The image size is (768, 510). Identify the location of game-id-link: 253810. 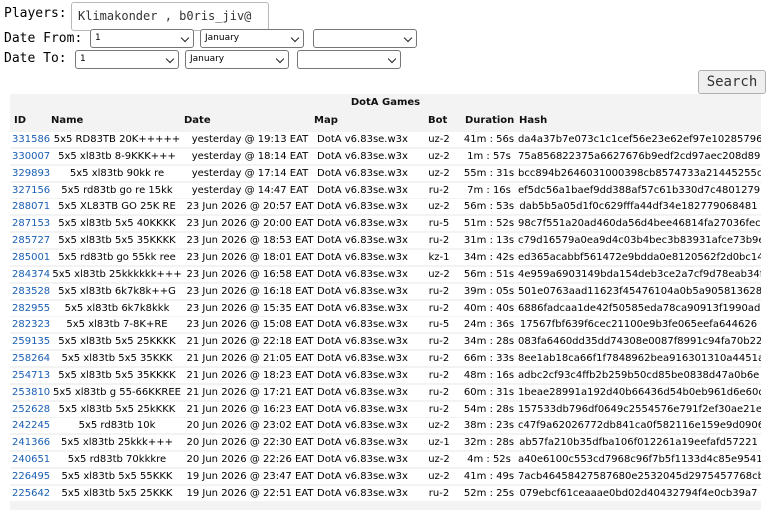
(31, 392).